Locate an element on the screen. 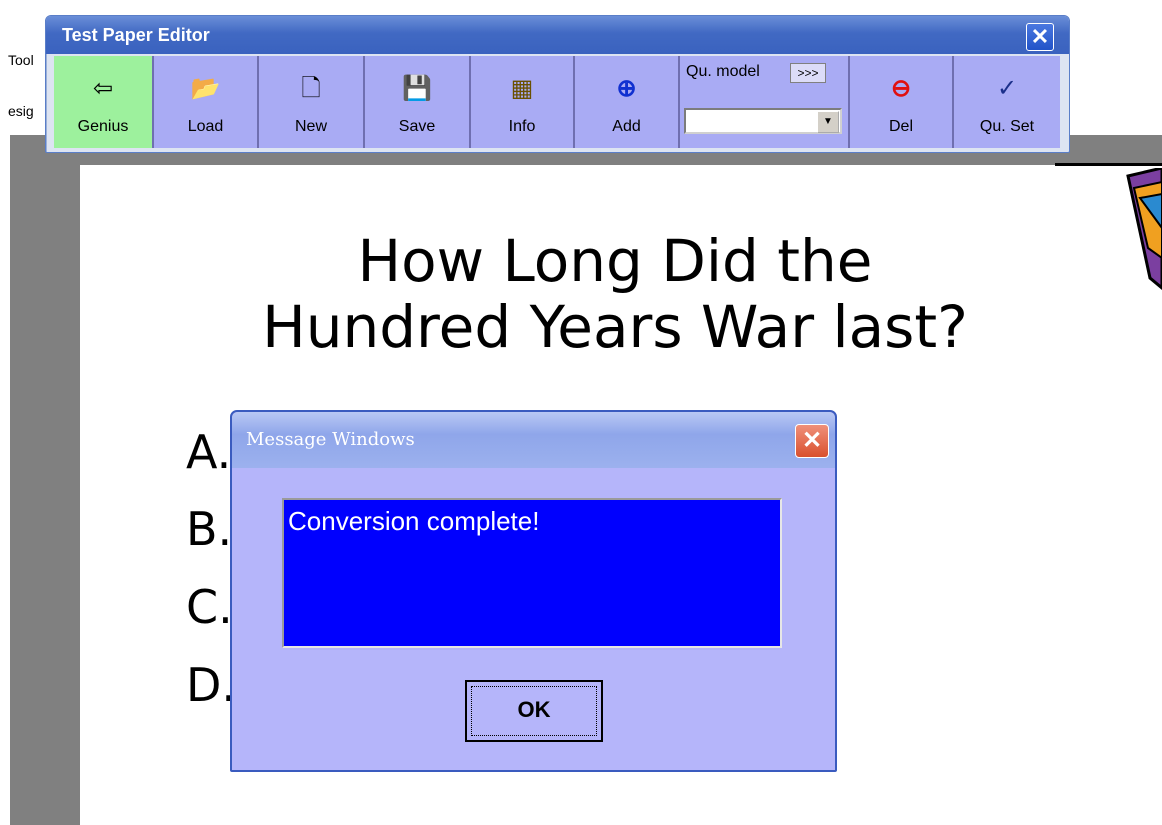 This screenshot has height=825, width=1162. spellcheck-icon: ✓ is located at coordinates (1007, 88).